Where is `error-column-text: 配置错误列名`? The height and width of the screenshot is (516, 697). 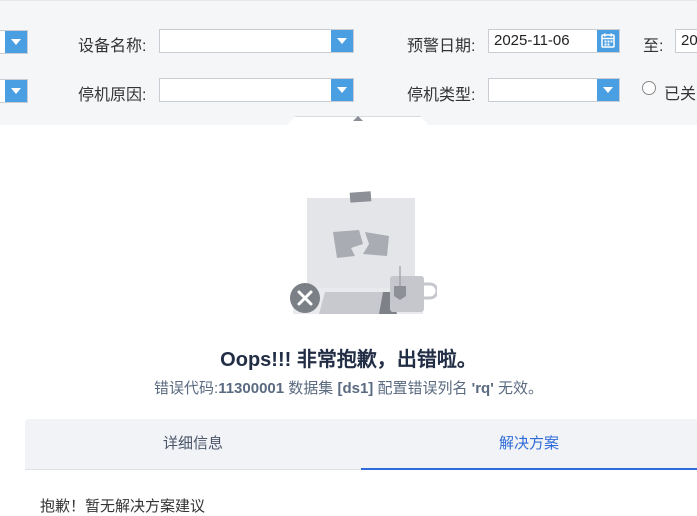 error-column-text: 配置错误列名 is located at coordinates (422, 388).